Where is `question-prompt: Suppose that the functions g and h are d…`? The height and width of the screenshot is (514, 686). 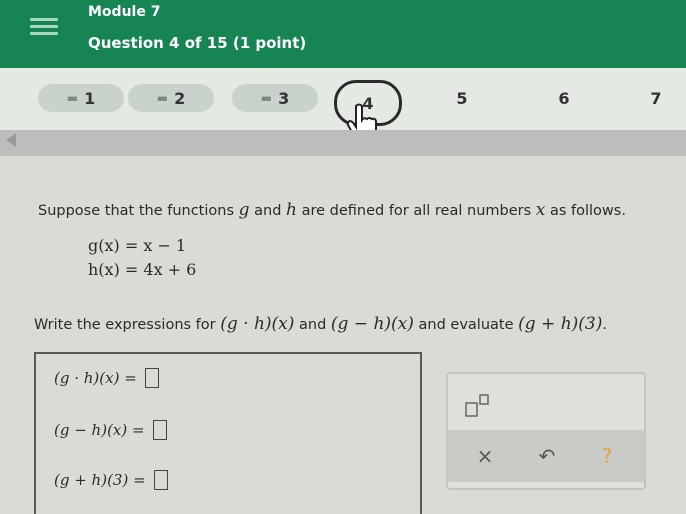
question-prompt: Suppose that the functions g and h are d… is located at coordinates (332, 210).